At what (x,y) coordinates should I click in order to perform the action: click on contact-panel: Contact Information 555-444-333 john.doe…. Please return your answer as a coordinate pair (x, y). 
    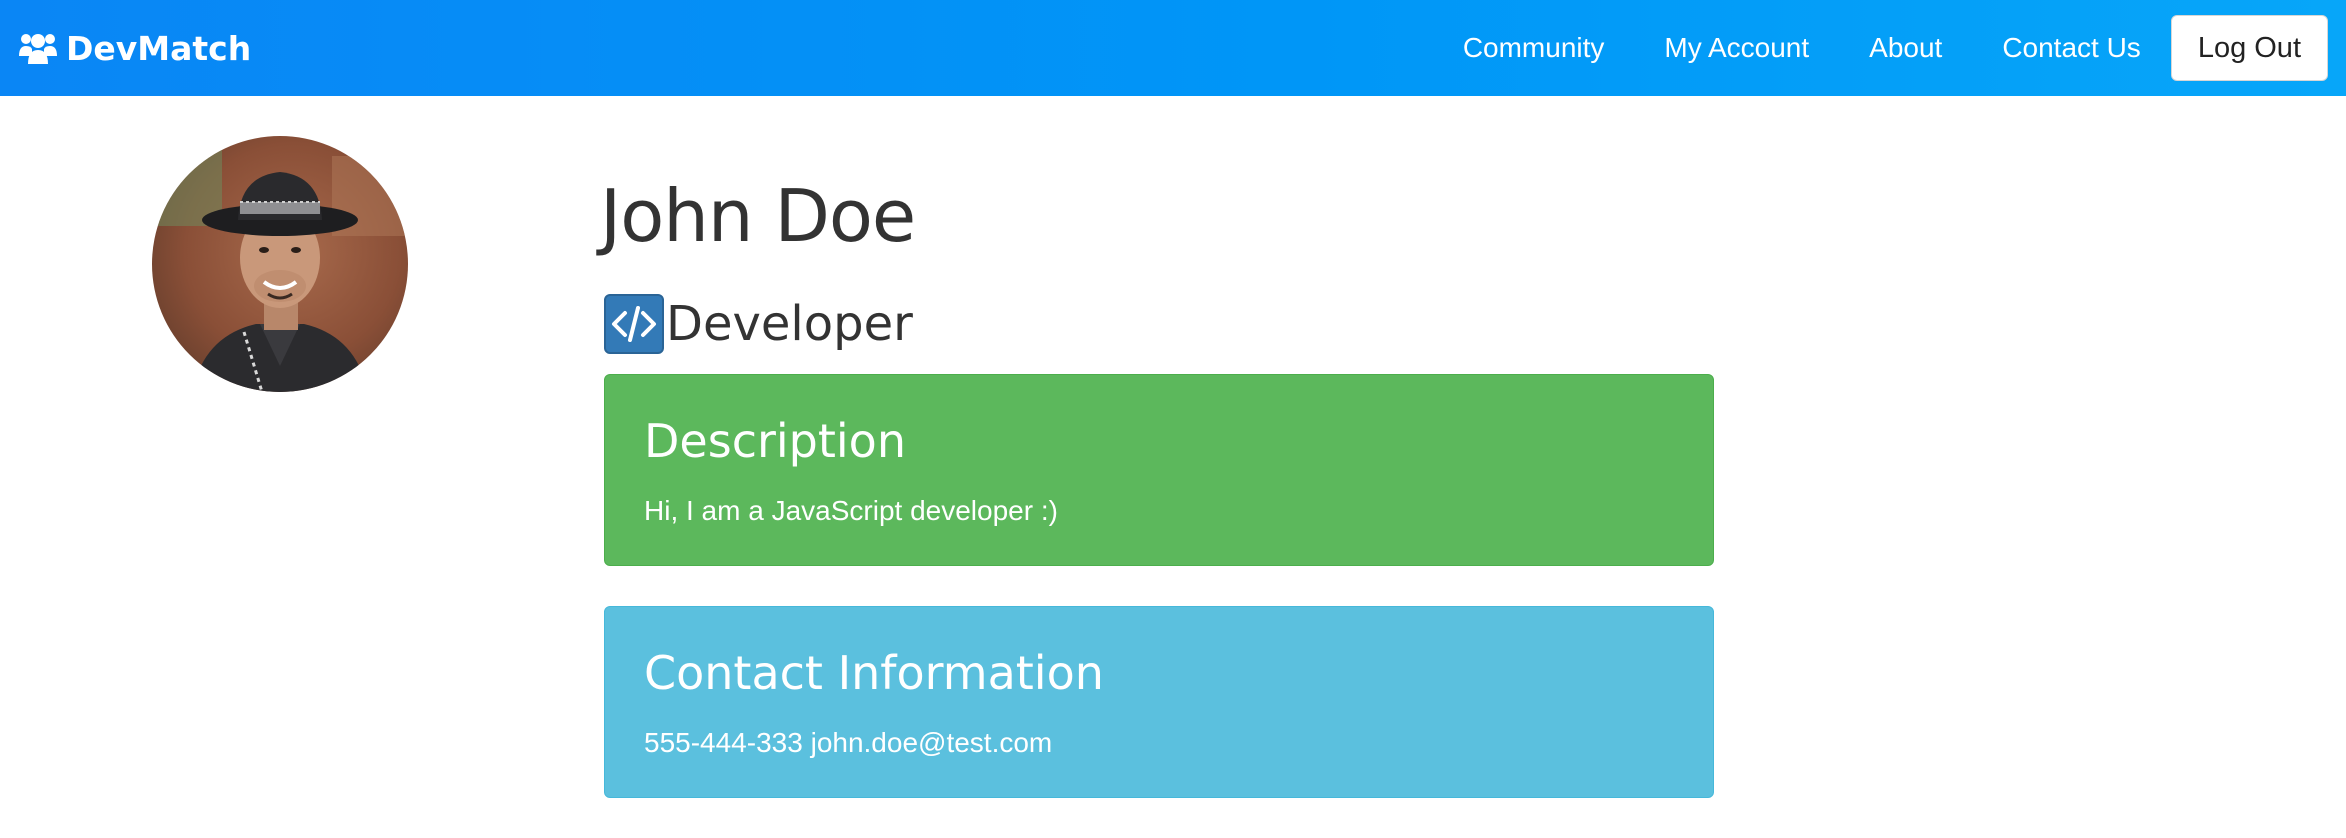
    Looking at the image, I should click on (1159, 702).